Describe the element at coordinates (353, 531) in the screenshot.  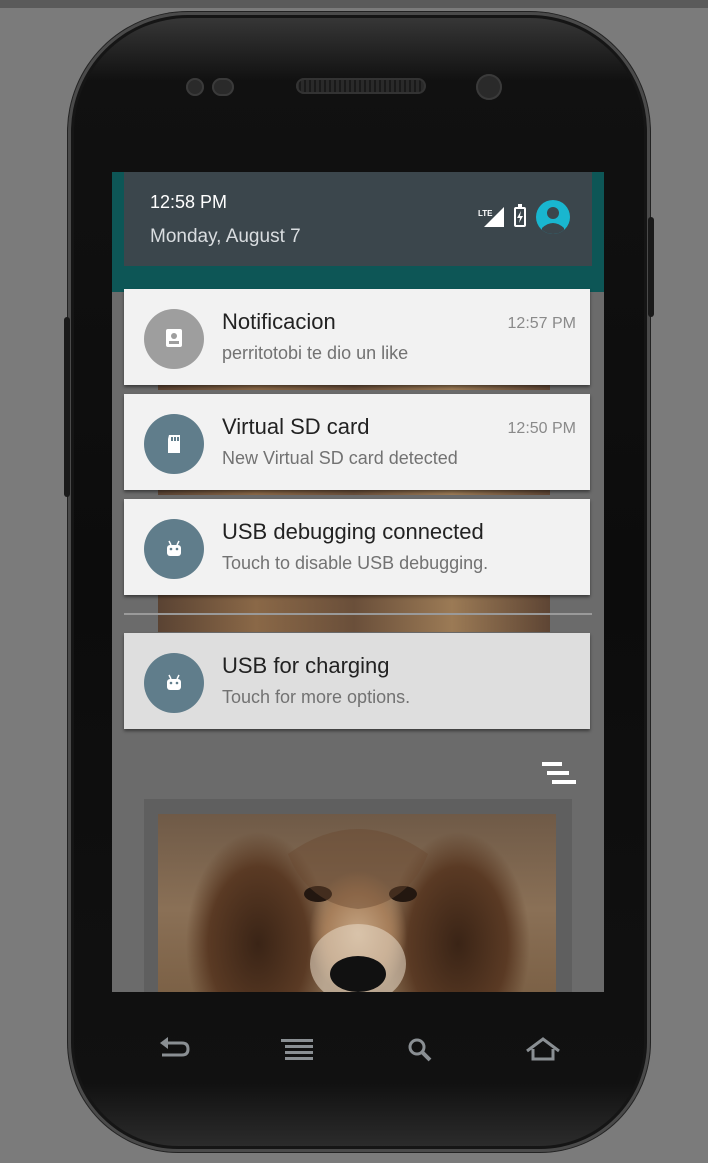
I see `notification-title: USB debugging connected` at that location.